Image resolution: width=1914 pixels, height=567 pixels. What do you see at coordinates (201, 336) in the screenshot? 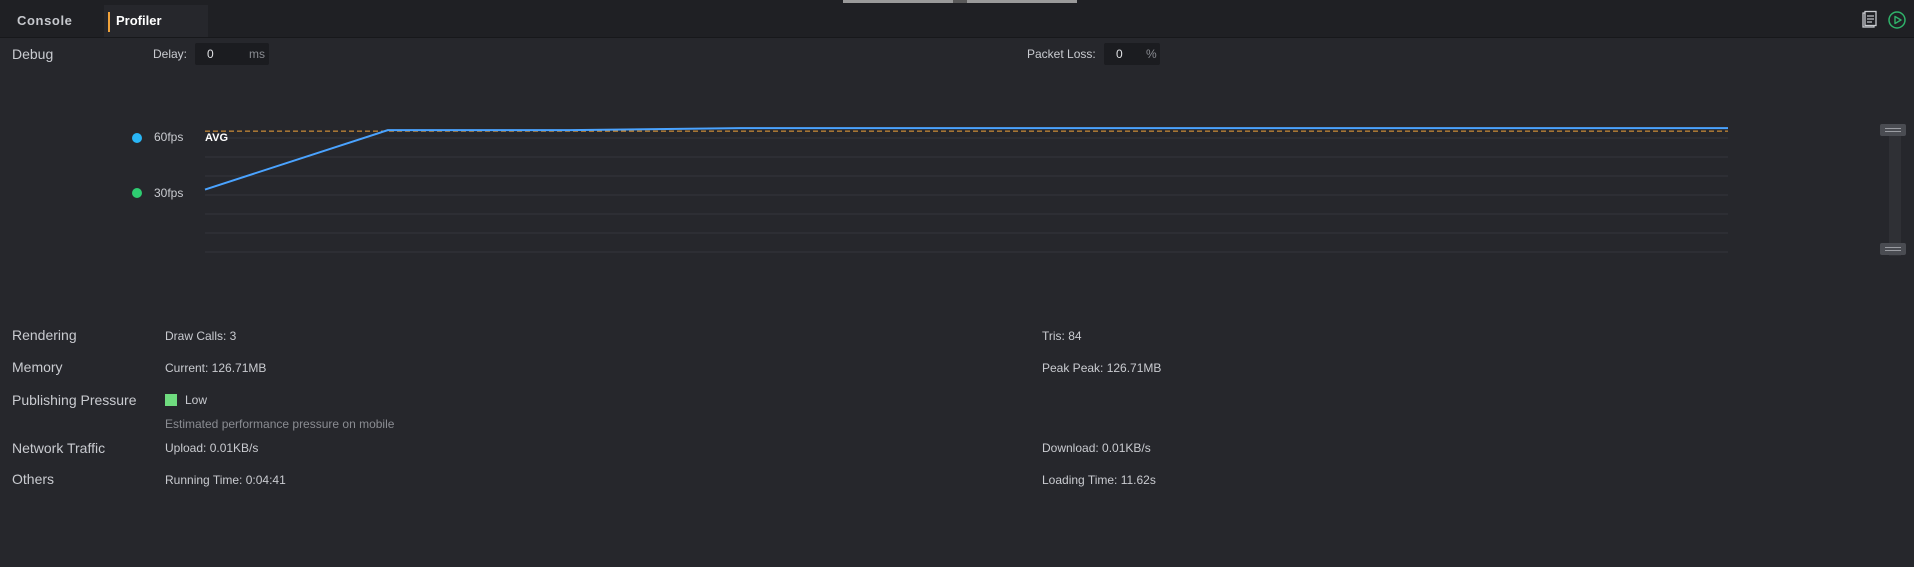
I see `draw-calls-value: Draw Calls: 3` at bounding box center [201, 336].